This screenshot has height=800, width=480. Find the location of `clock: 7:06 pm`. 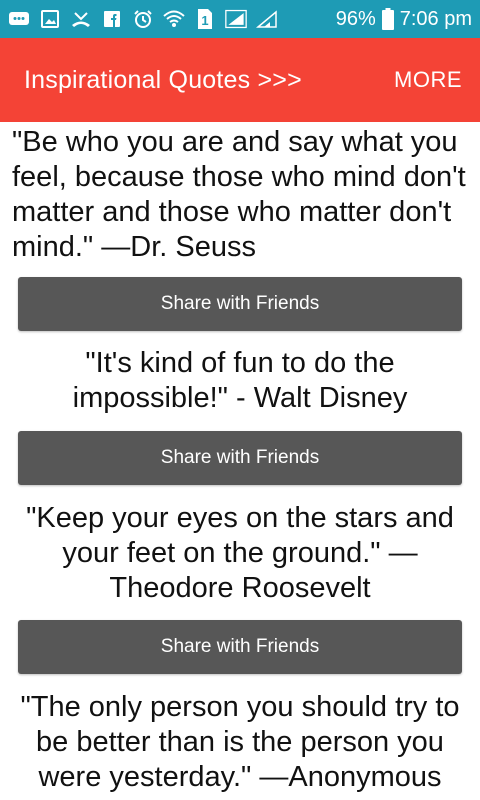

clock: 7:06 pm is located at coordinates (435, 18).